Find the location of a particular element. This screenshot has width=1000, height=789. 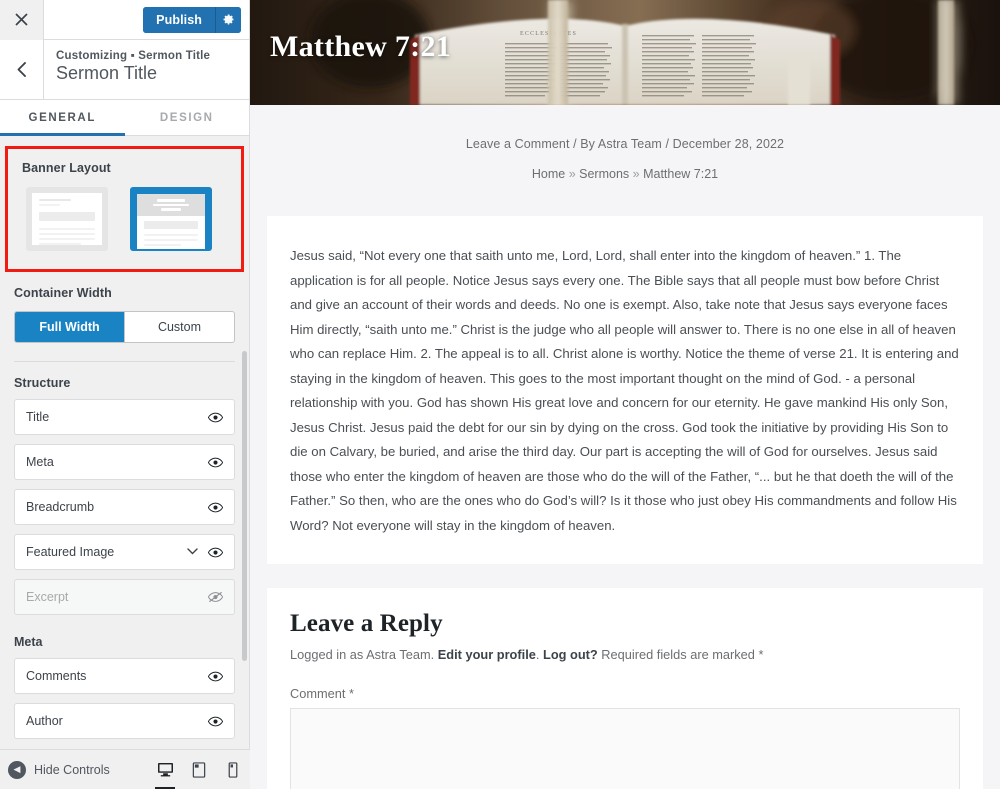

leave-a-reply-title: Leave a Reply is located at coordinates (366, 623).